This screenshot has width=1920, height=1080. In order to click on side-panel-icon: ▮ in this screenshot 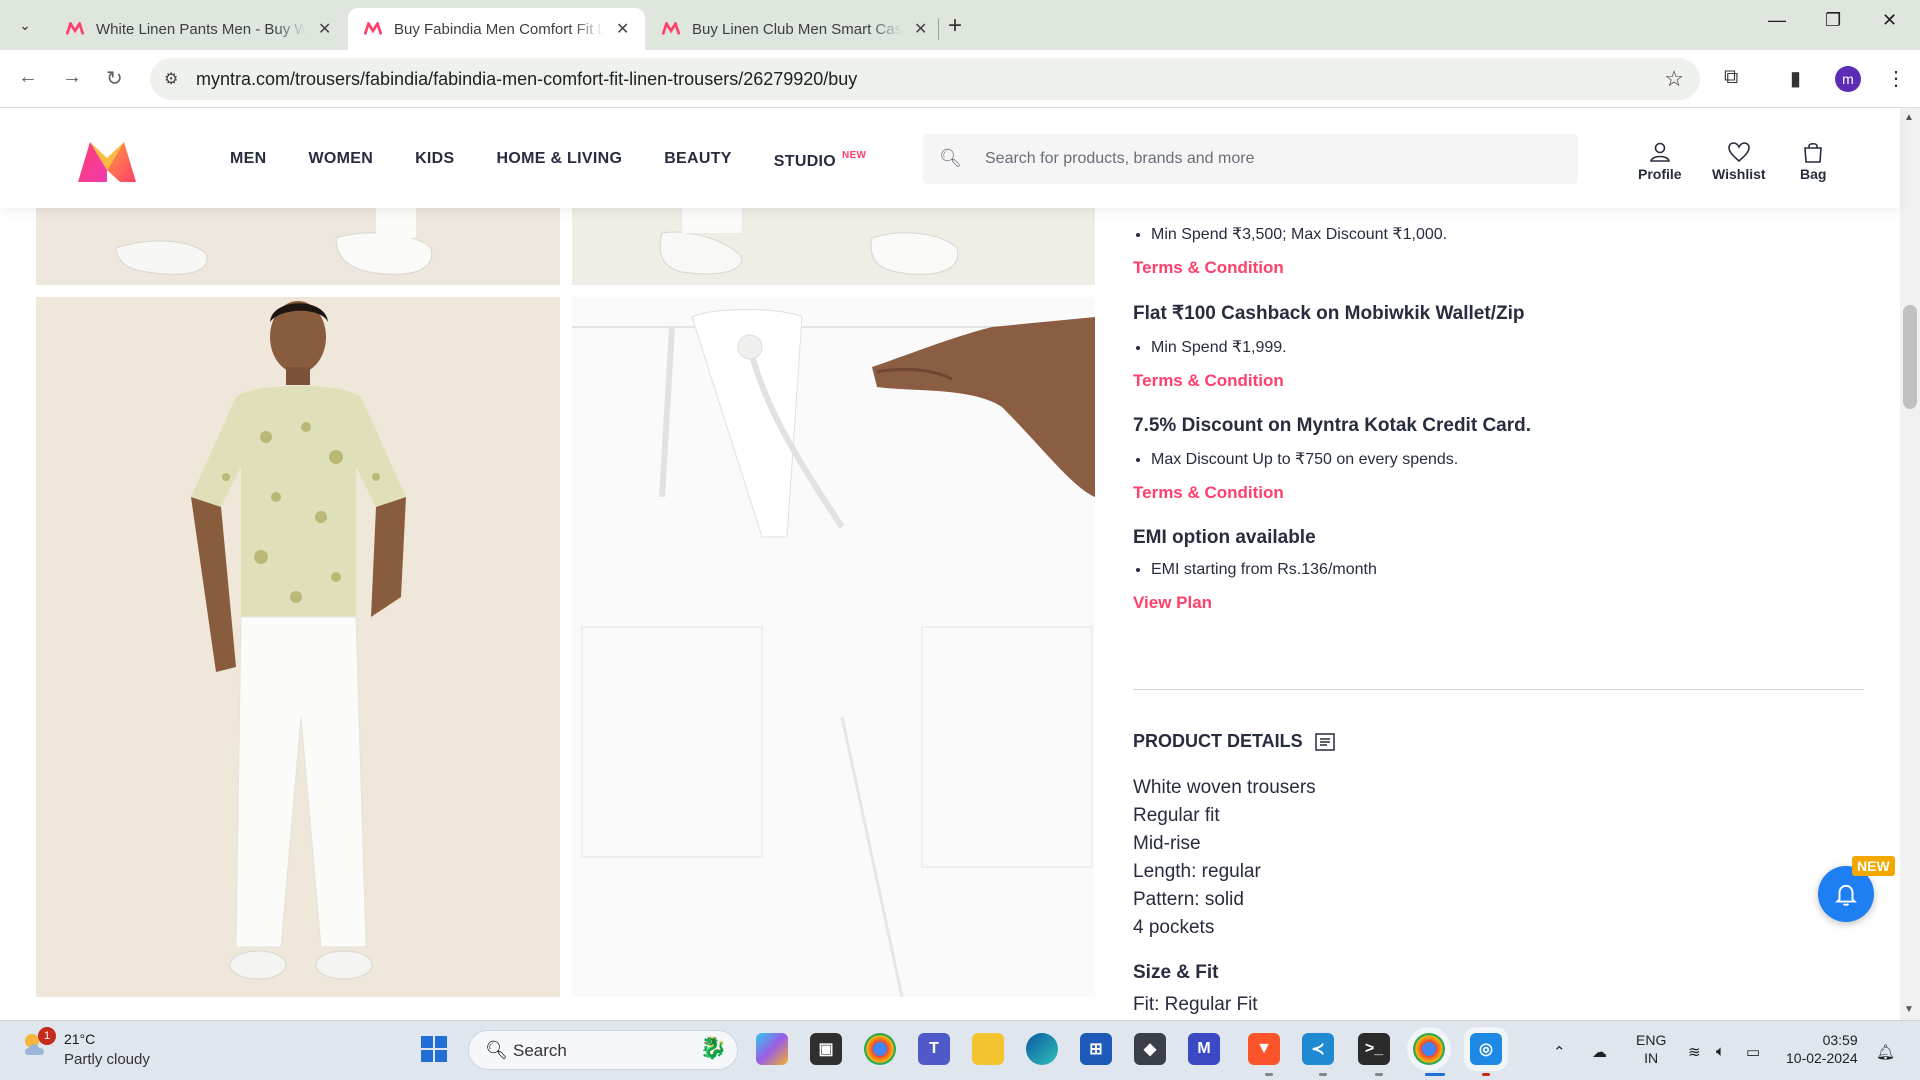, I will do `click(1795, 78)`.